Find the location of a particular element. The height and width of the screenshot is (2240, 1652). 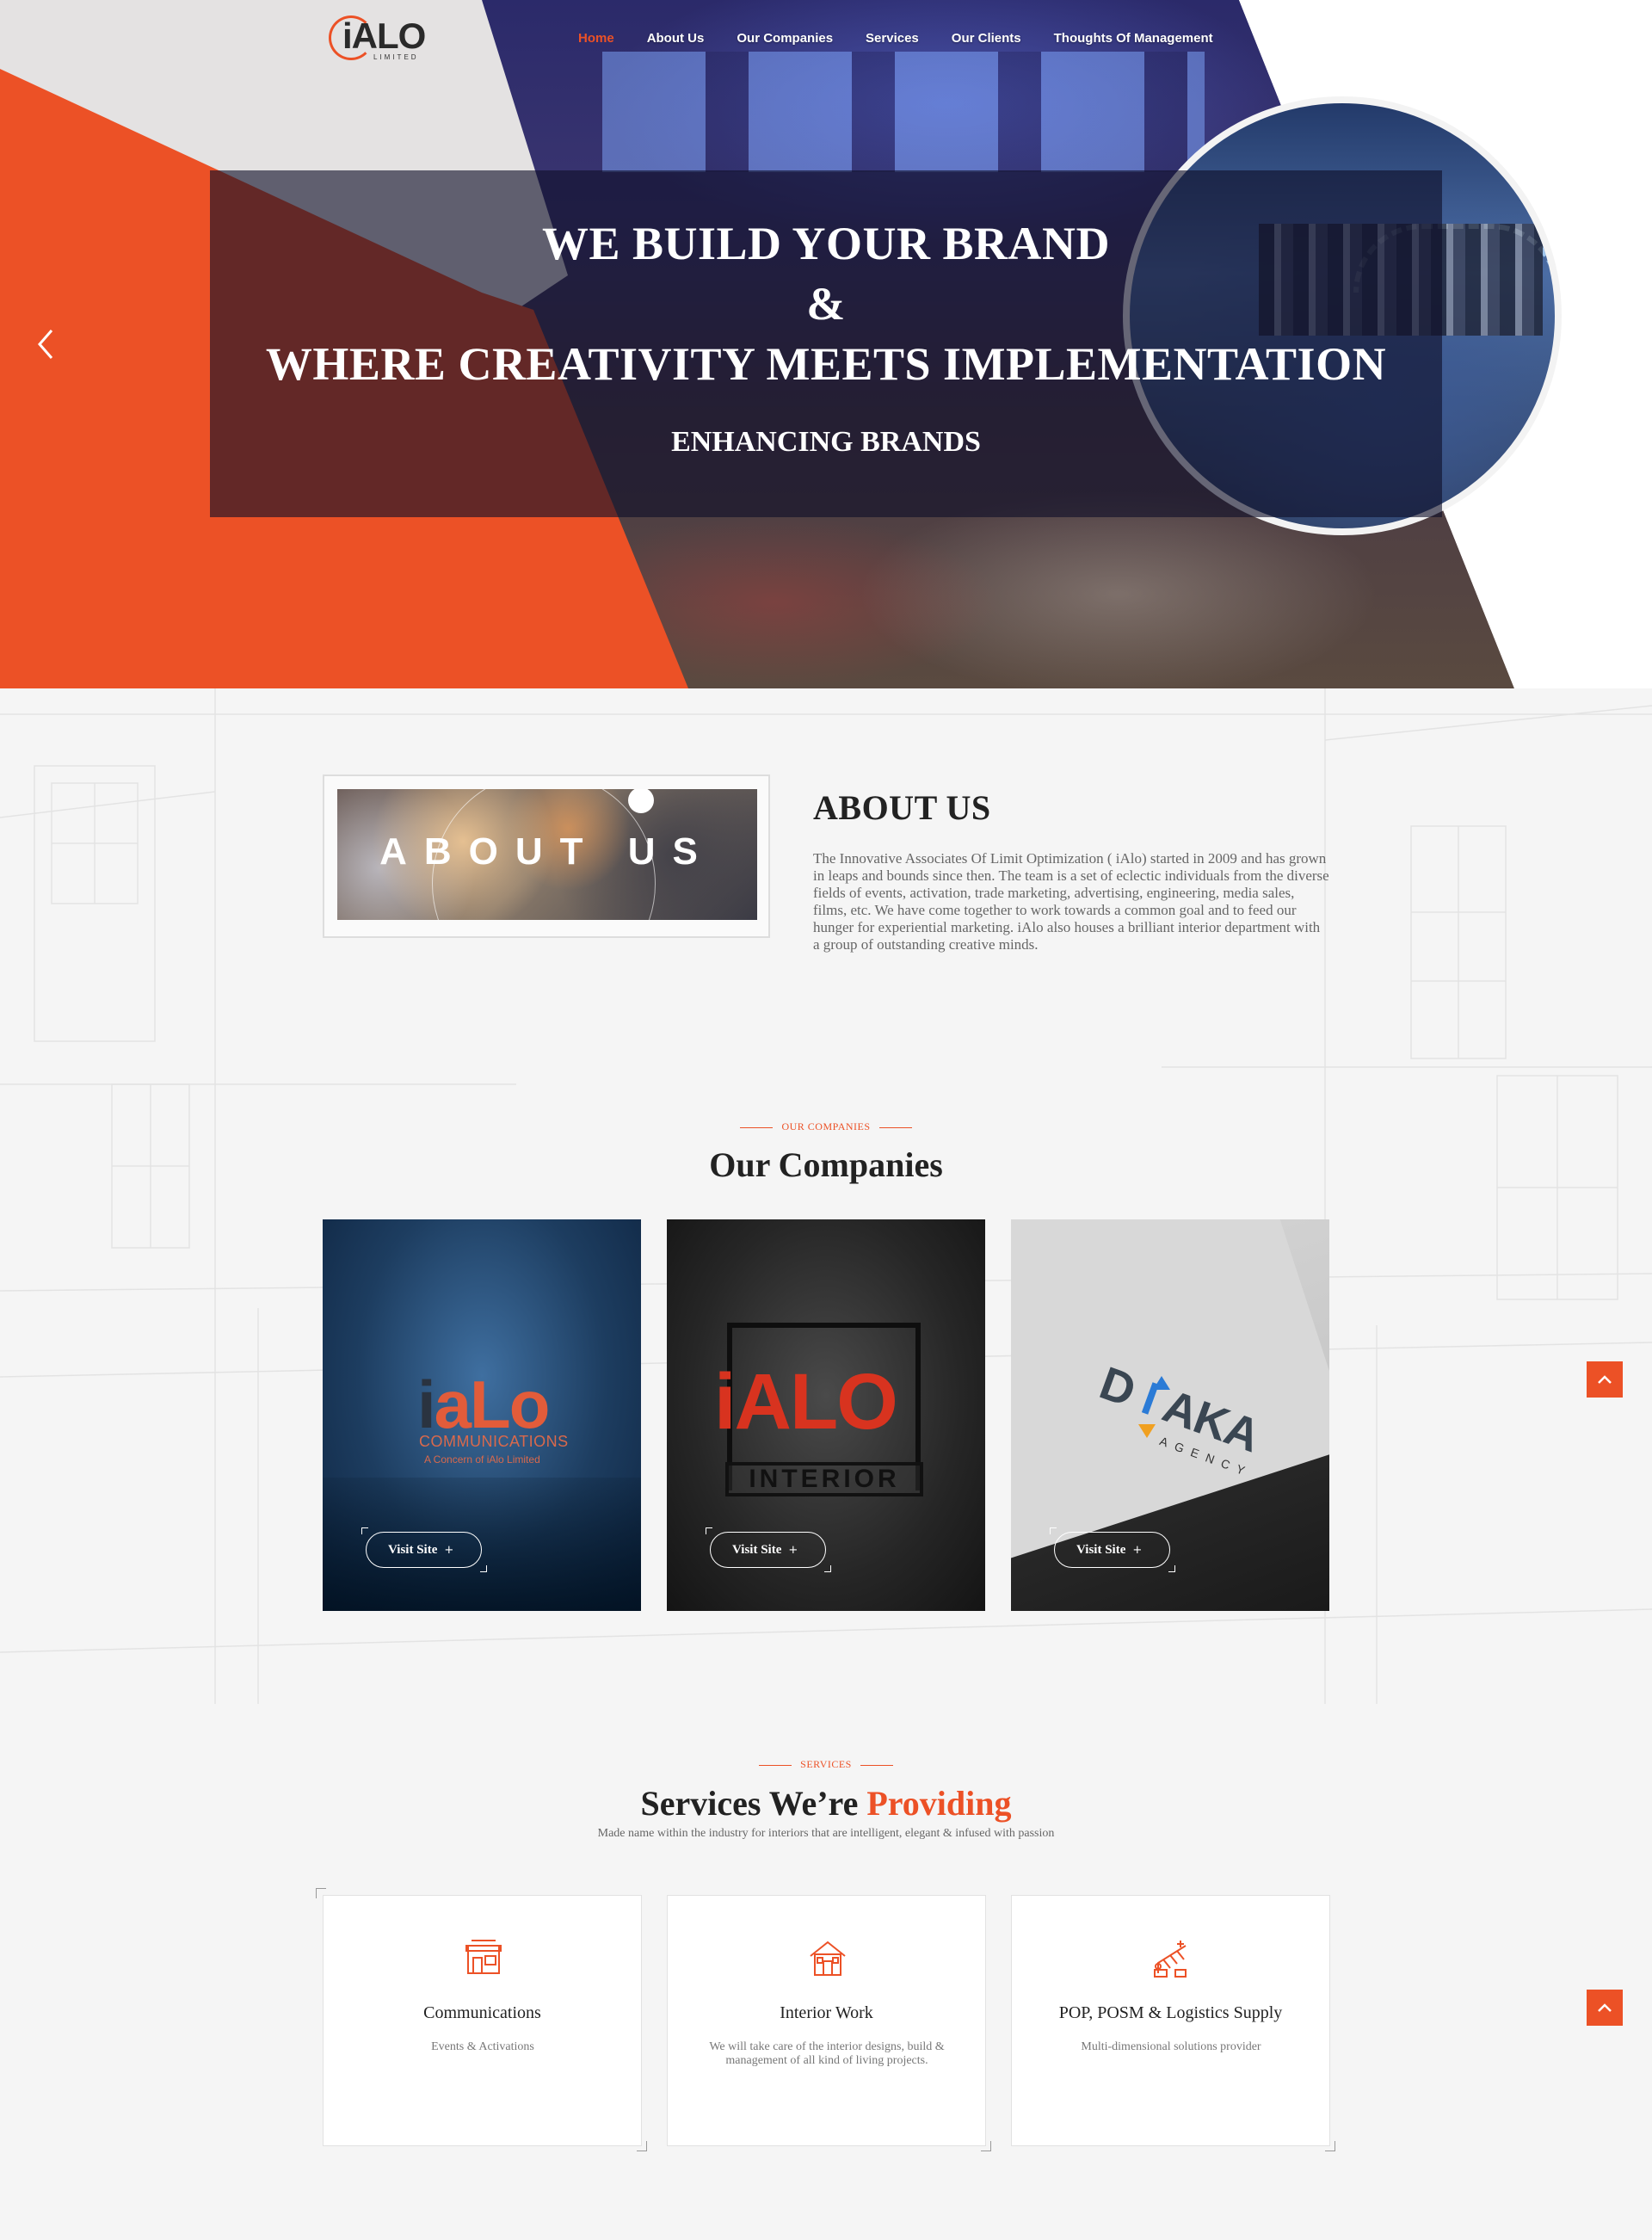

service-text: Events & Activations is located at coordinates (482, 2046).